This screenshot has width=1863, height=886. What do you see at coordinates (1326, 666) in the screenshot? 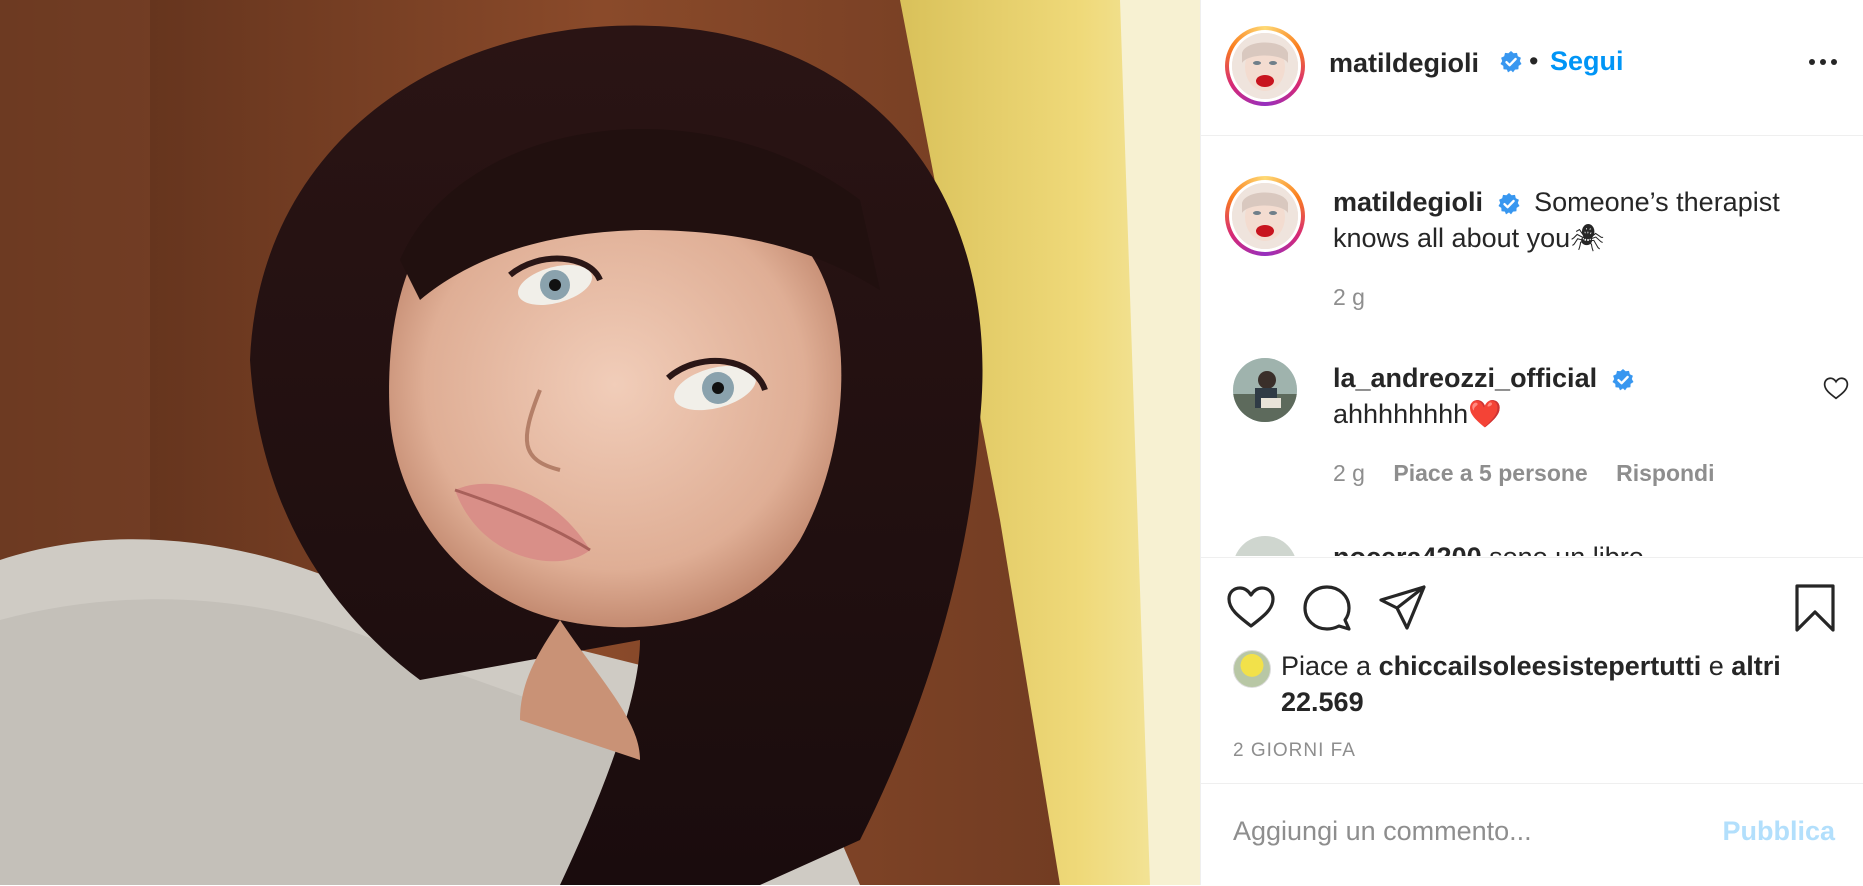
I see `likes-prefix: Piace a` at bounding box center [1326, 666].